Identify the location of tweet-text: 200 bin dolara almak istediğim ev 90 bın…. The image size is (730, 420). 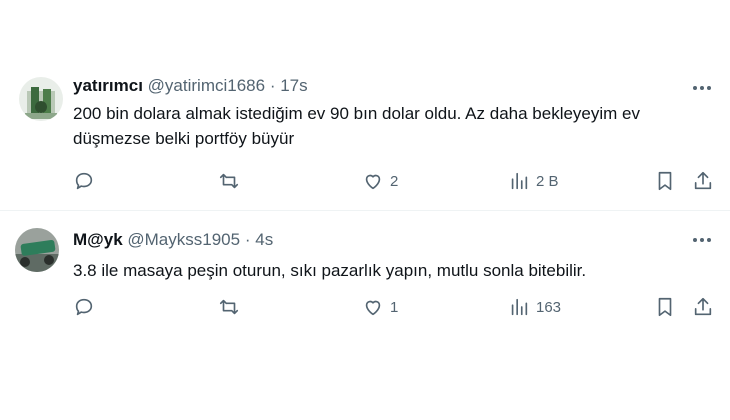
(357, 126).